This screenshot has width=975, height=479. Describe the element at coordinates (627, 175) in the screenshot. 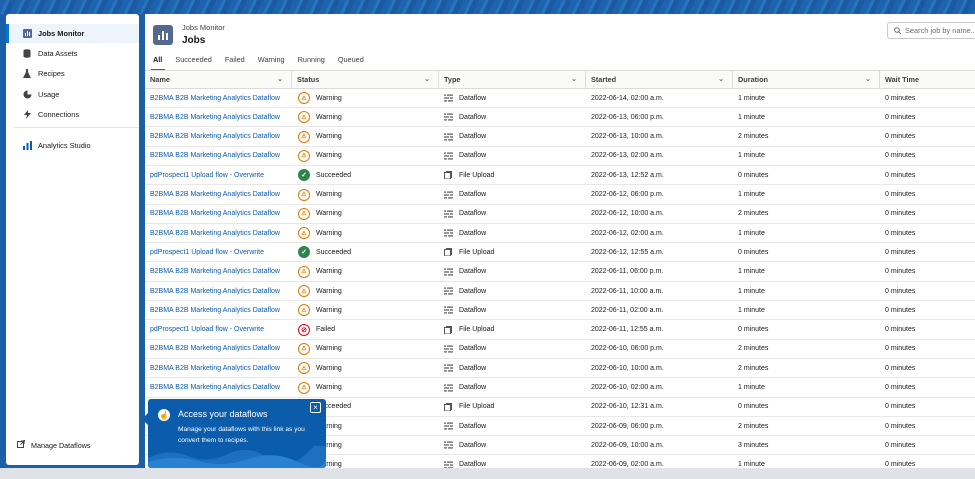

I see `job-started: 2022-06-13, 12:52 a.m.` at that location.